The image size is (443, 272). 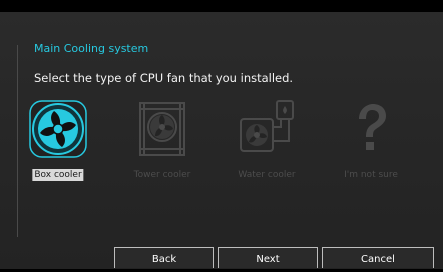 What do you see at coordinates (162, 129) in the screenshot?
I see `tower-cooler-icon` at bounding box center [162, 129].